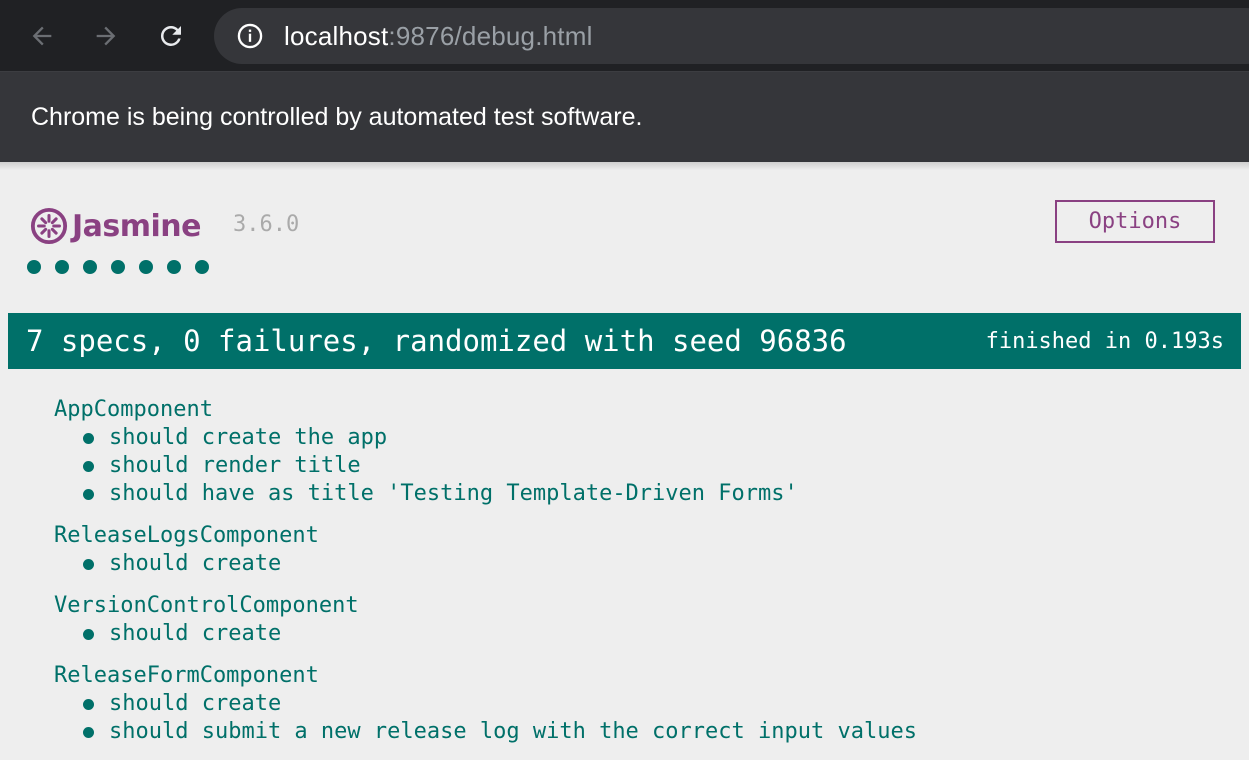  I want to click on suite: ReleaseLogsComponent should create, so click(485, 550).